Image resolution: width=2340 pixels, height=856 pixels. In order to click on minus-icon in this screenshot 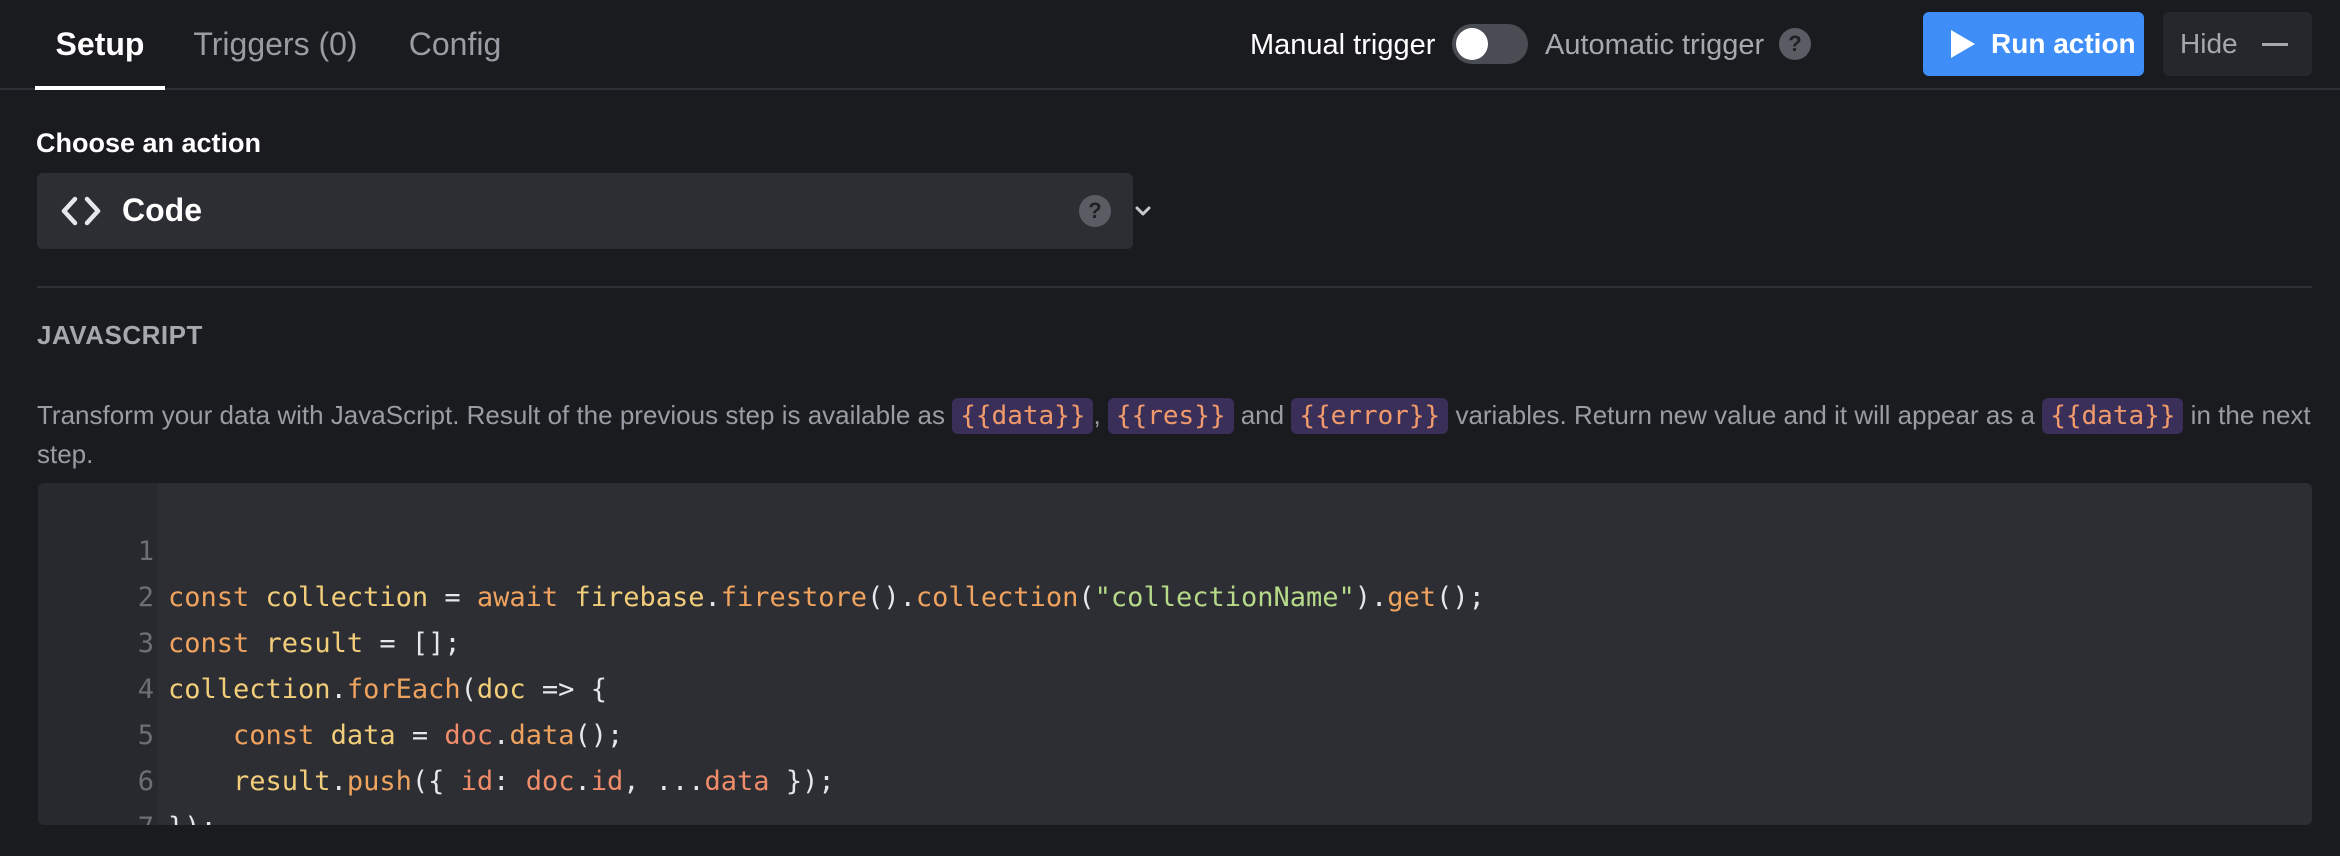, I will do `click(2275, 44)`.